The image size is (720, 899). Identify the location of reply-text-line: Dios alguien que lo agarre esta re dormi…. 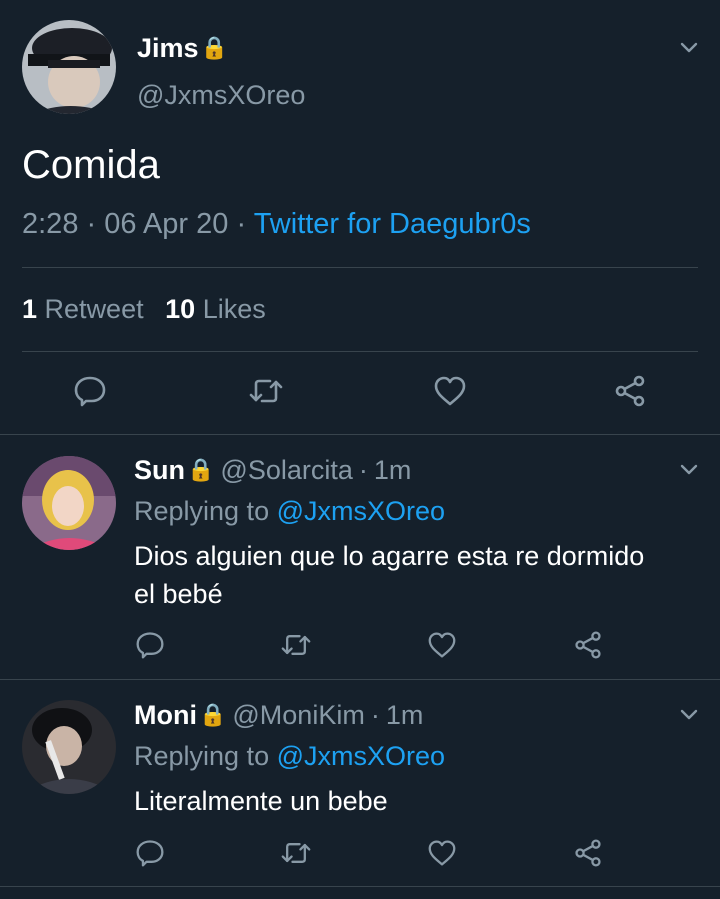
(389, 556).